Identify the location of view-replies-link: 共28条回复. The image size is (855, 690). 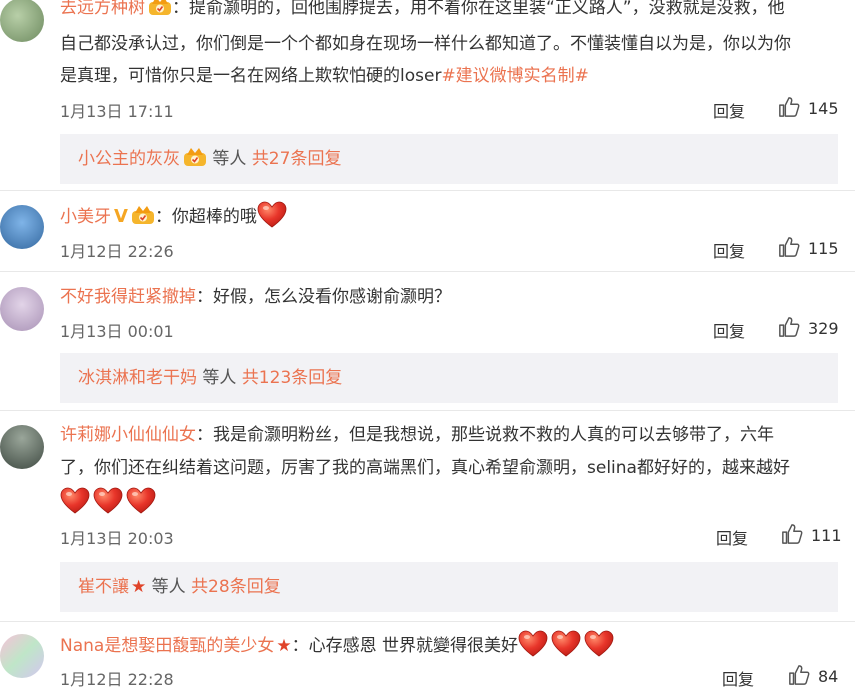
(236, 587).